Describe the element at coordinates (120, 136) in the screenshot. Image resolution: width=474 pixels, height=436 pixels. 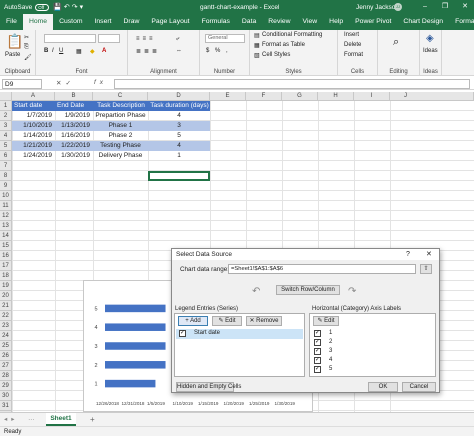
I see `table-cell: Phase 2` at that location.